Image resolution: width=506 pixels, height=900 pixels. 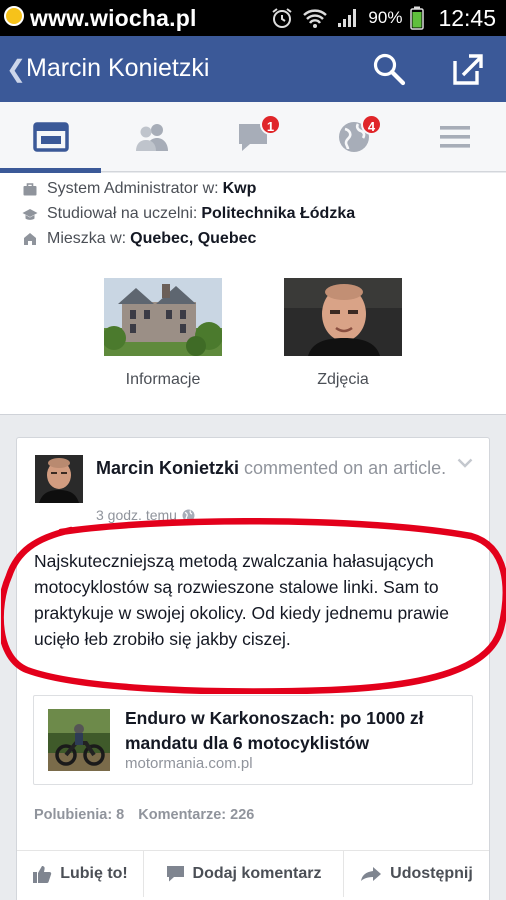 I want to click on comments-count: Komentarze: 226, so click(x=196, y=815).